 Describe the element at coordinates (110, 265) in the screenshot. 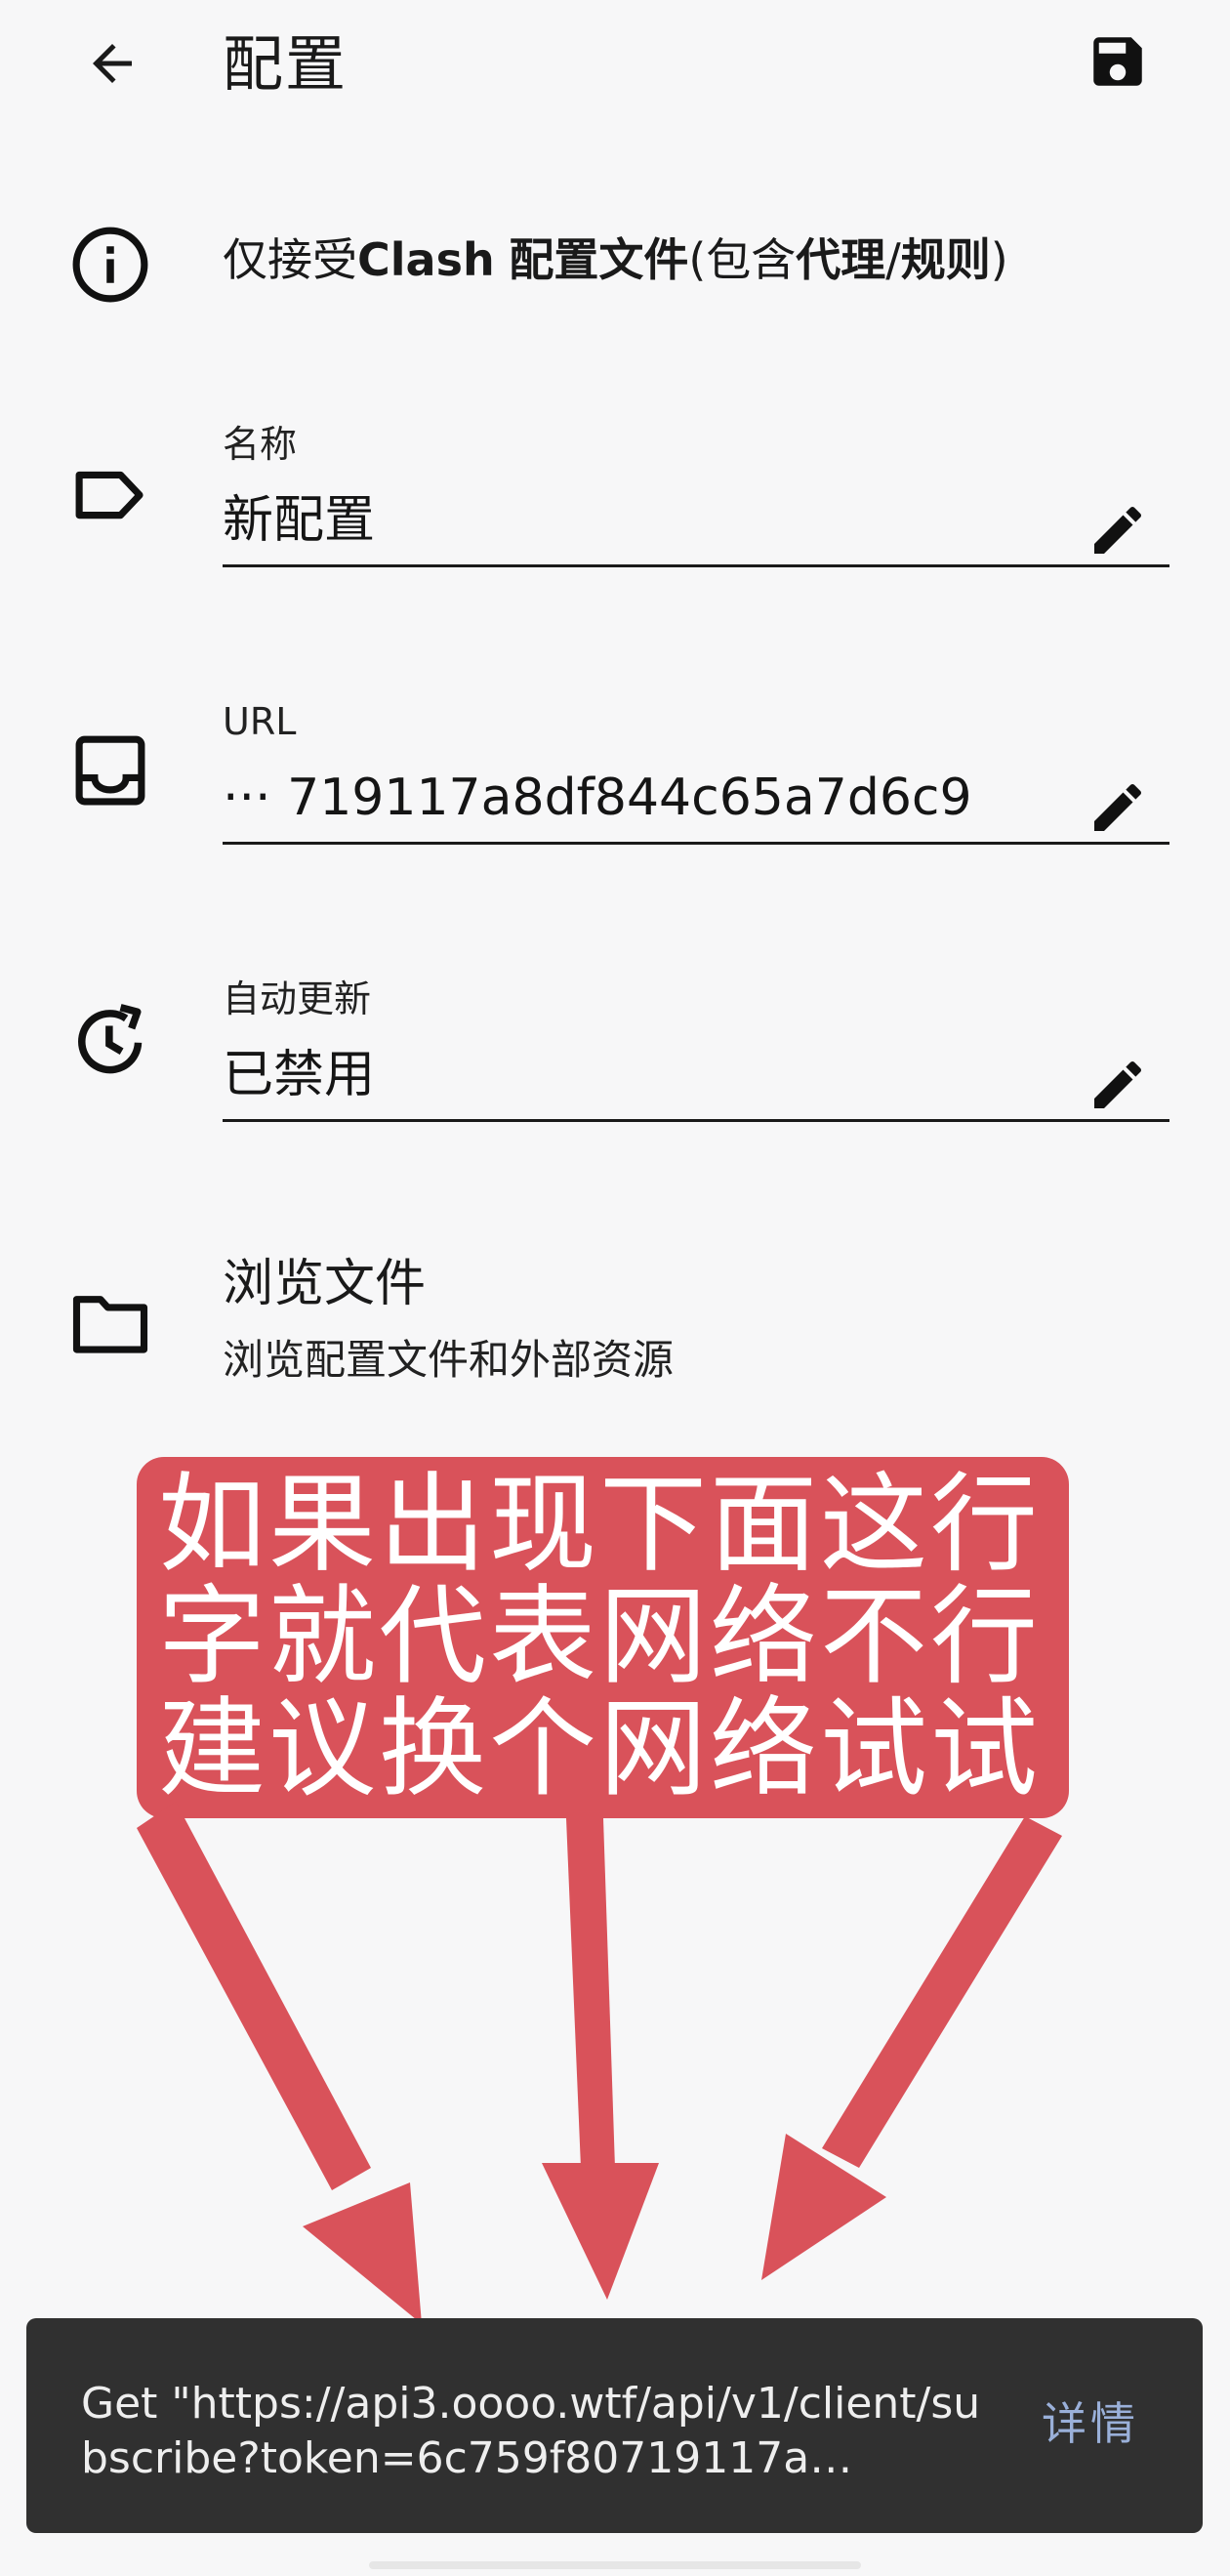

I see `info-icon` at that location.